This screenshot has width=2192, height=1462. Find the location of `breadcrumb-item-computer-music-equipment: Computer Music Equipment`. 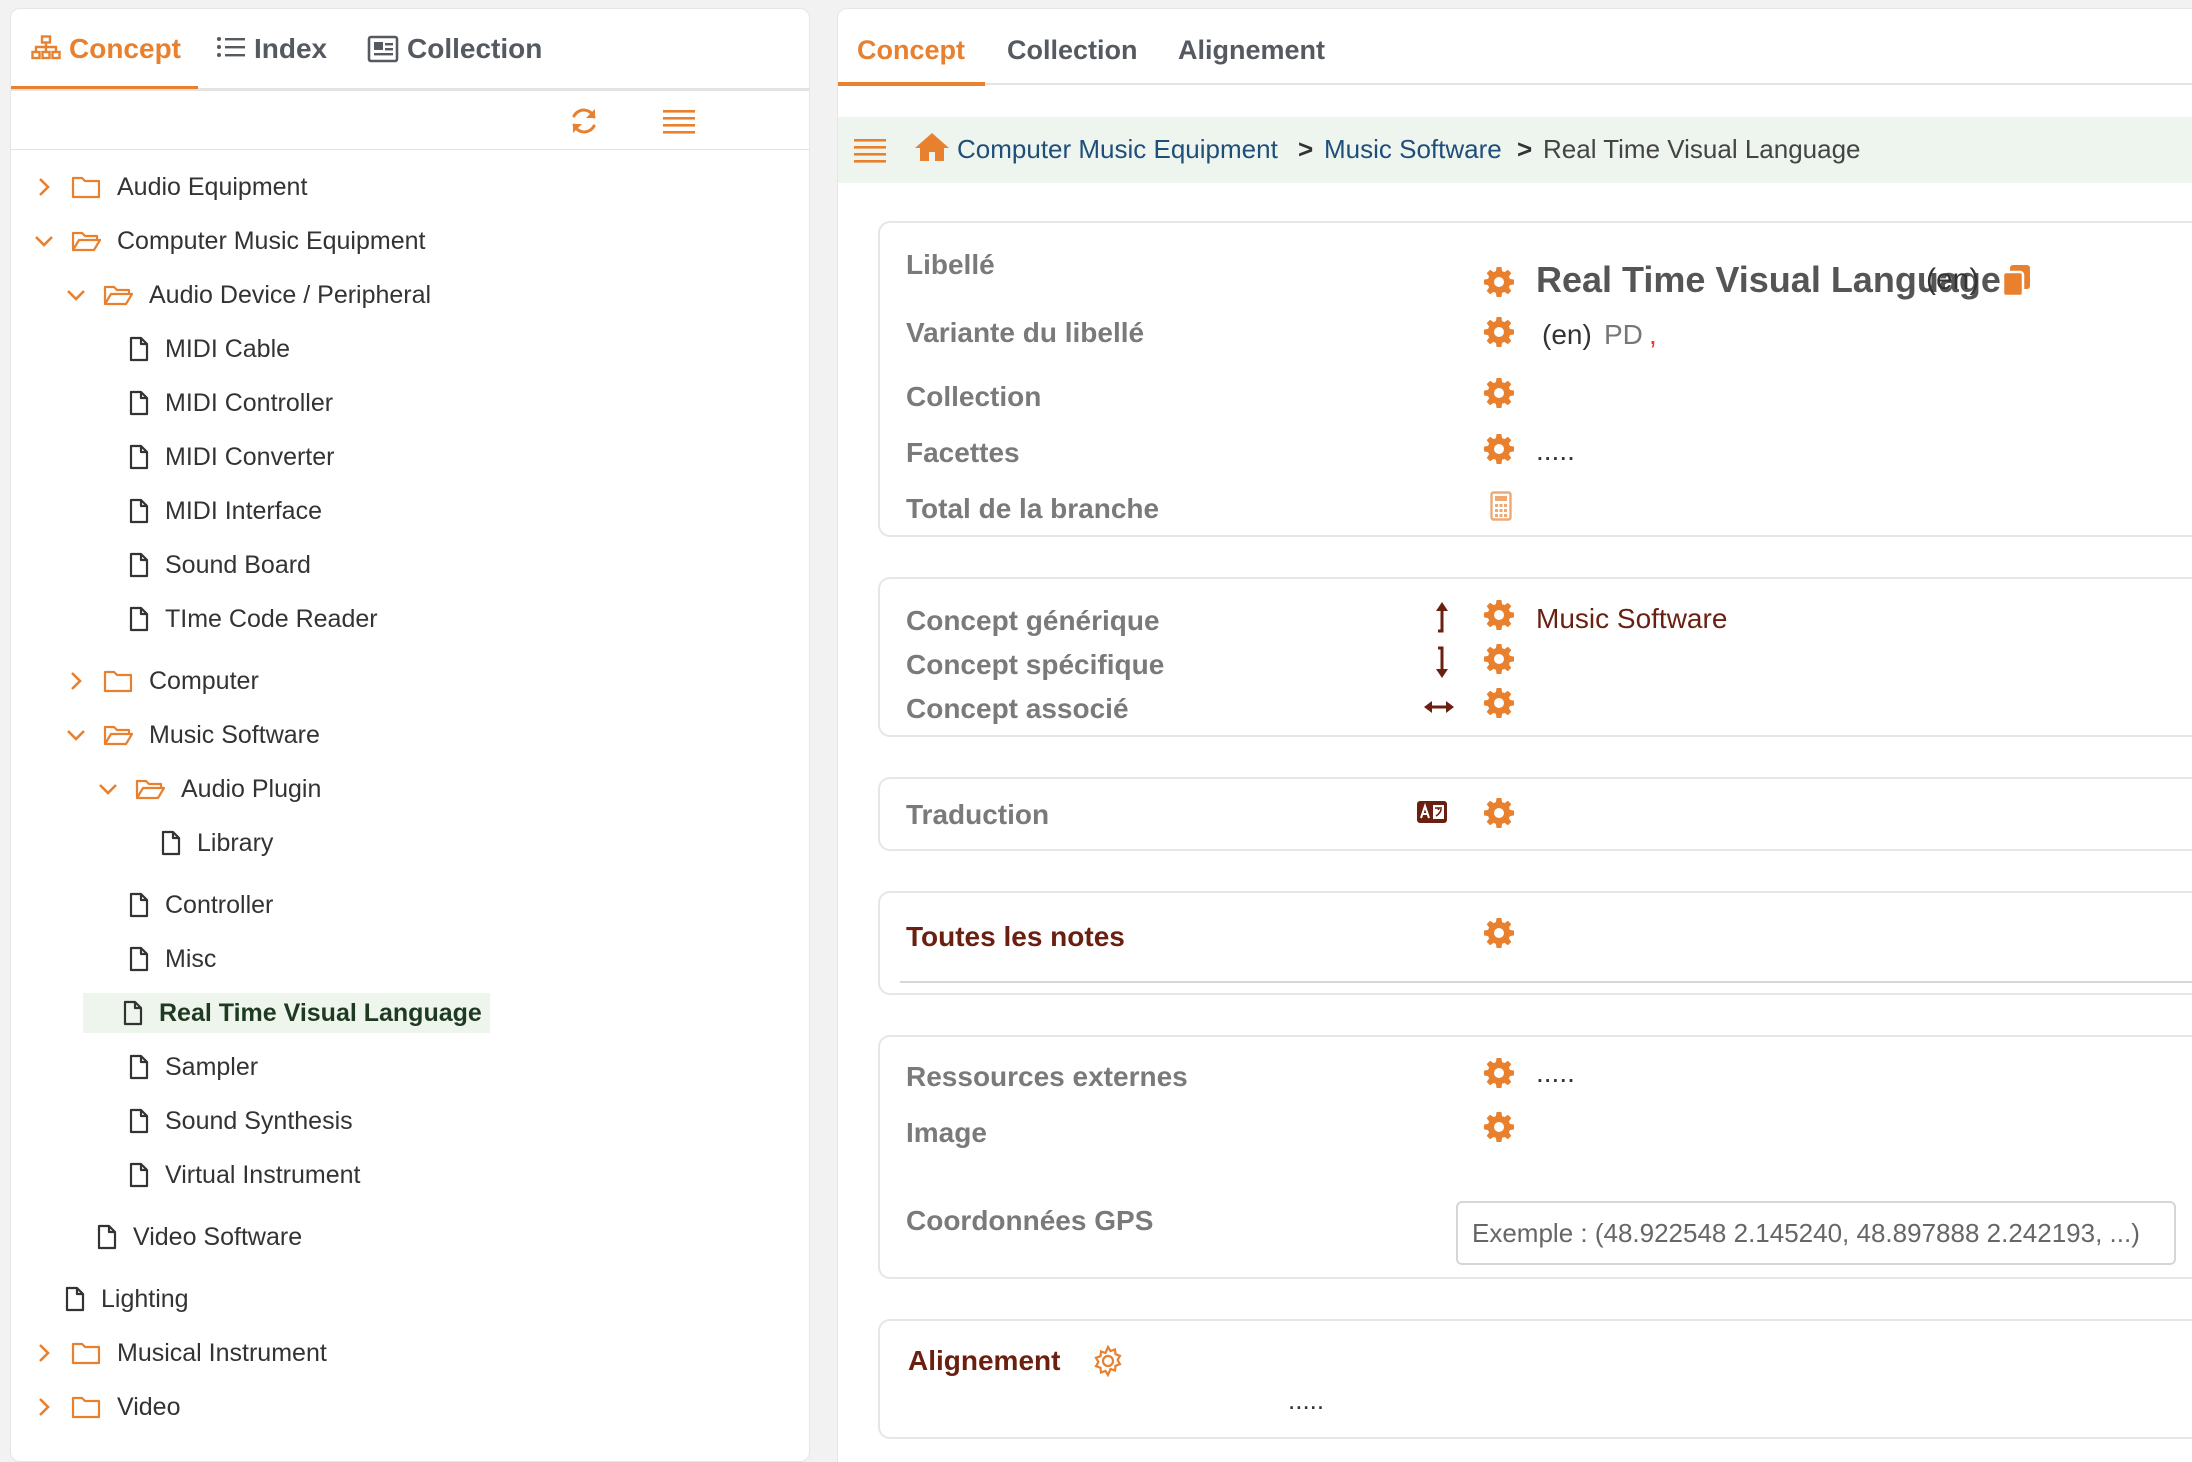

breadcrumb-item-computer-music-equipment: Computer Music Equipment is located at coordinates (1117, 149).